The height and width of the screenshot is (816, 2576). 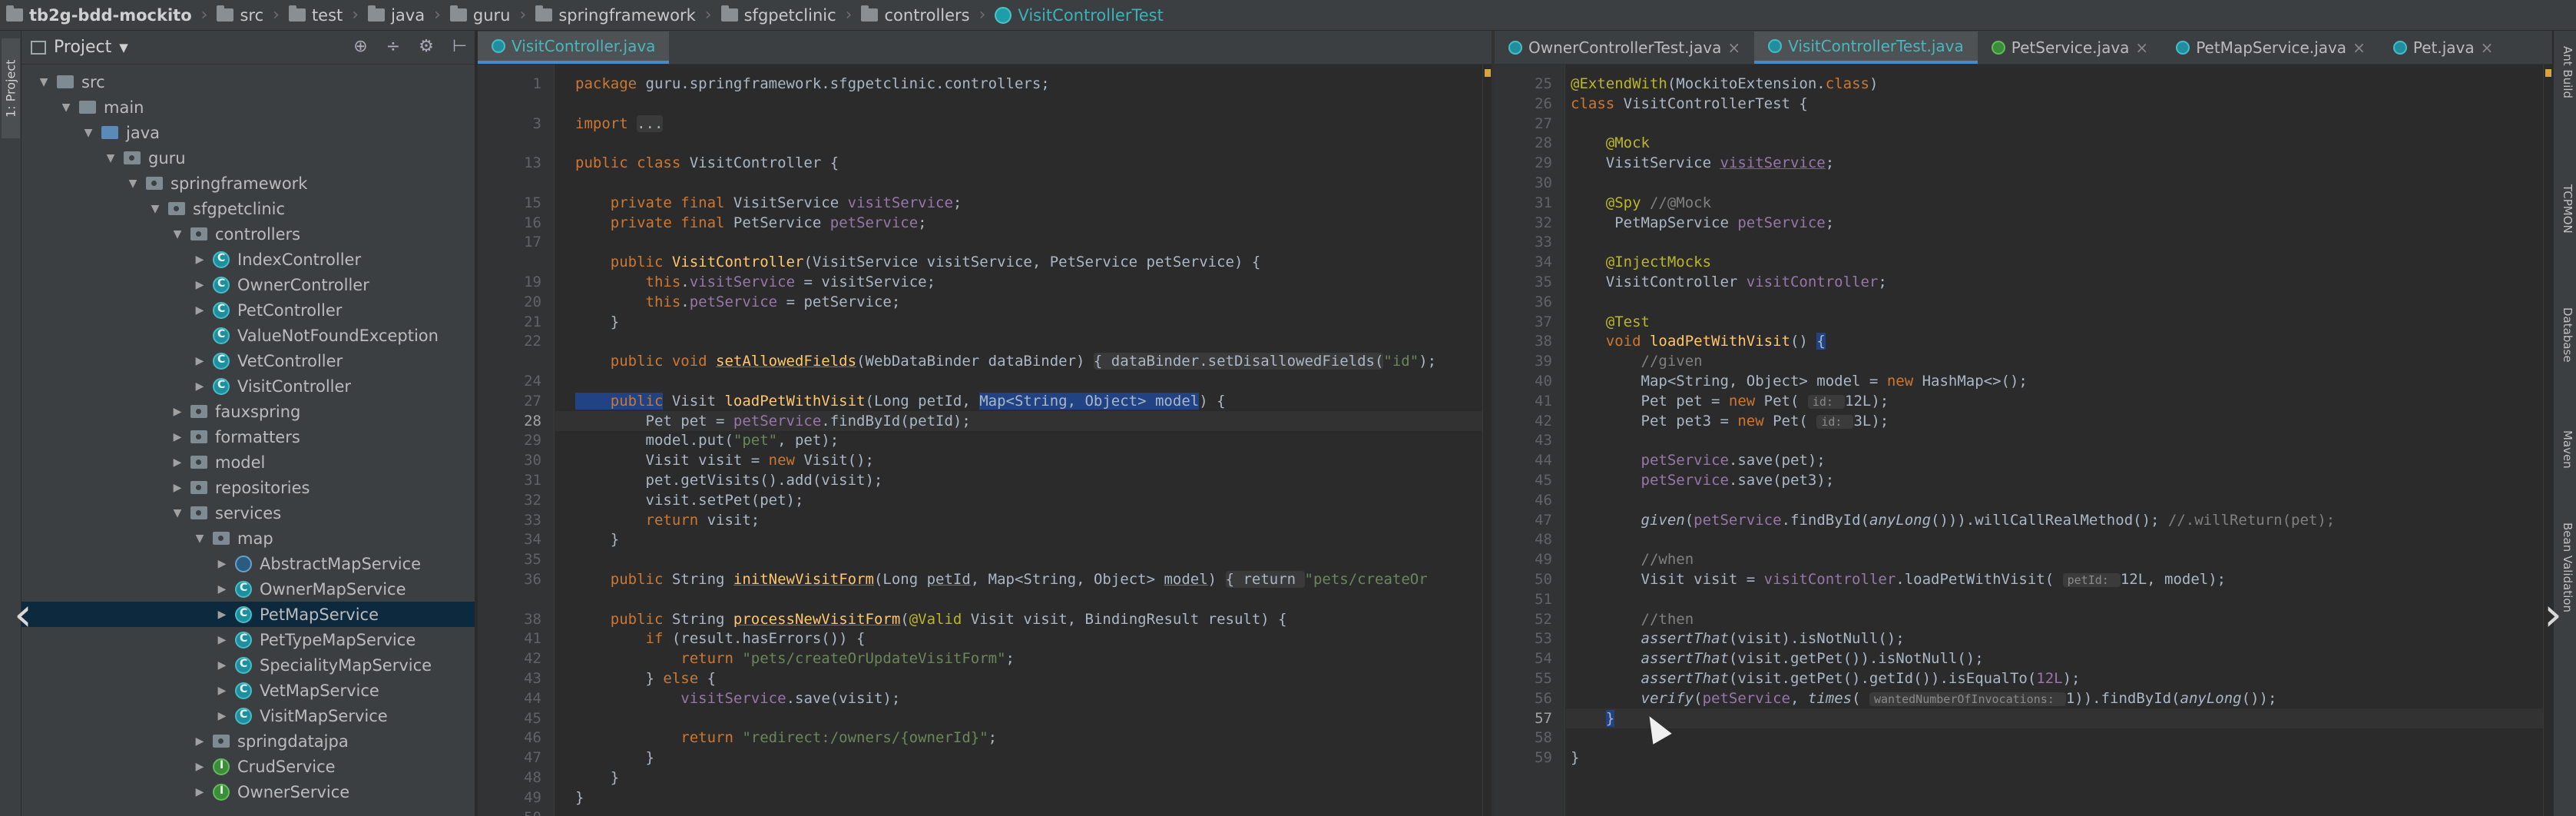 I want to click on tree-item: ▼ main, so click(x=248, y=107).